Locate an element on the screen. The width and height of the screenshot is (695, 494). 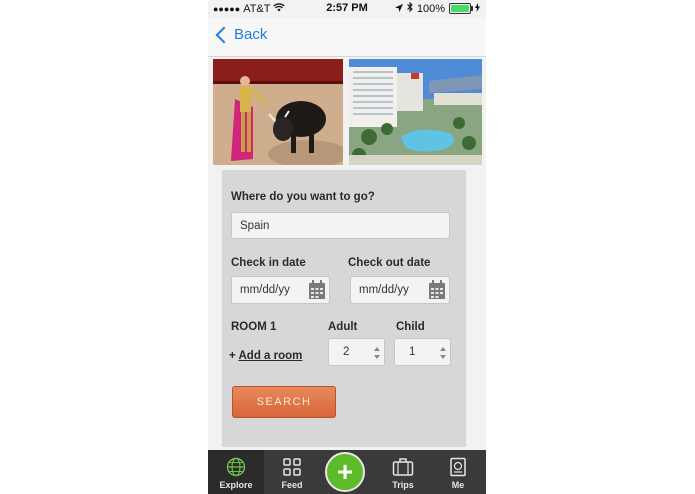
add-trip-button: + is located at coordinates (345, 472).